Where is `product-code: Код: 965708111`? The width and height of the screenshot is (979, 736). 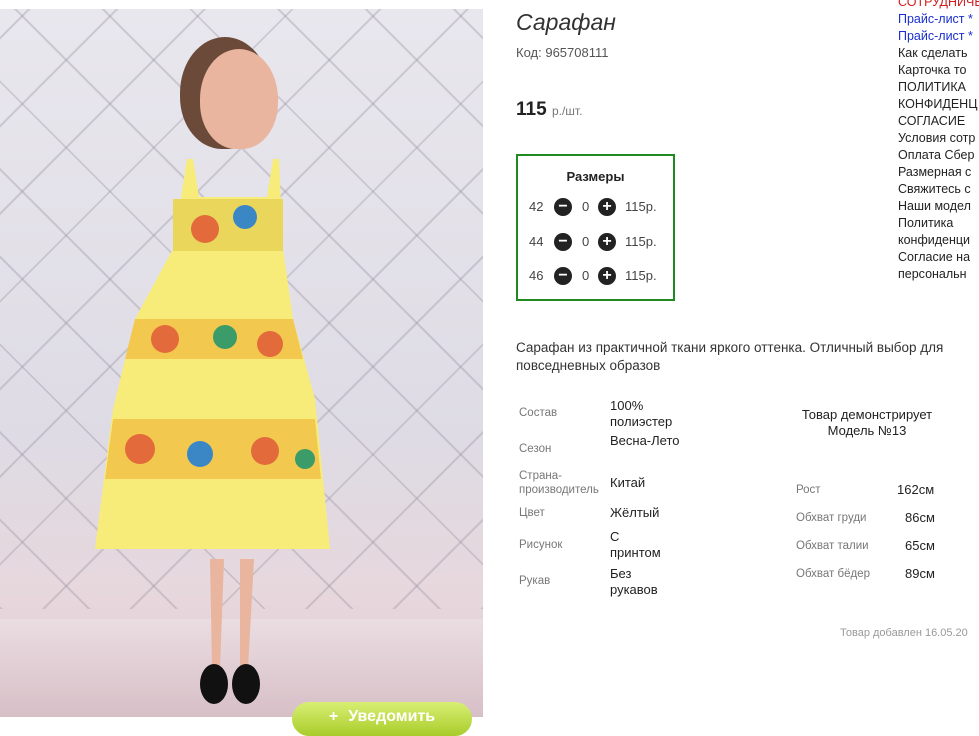
product-code: Код: 965708111 is located at coordinates (562, 52).